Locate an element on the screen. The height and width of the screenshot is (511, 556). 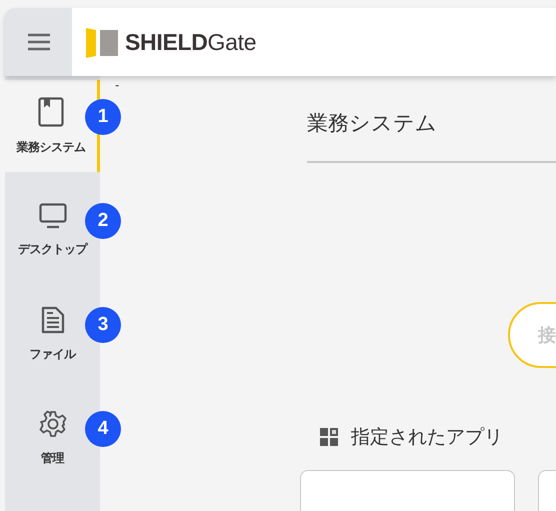
section-title: 指定されたアプリ is located at coordinates (427, 437).